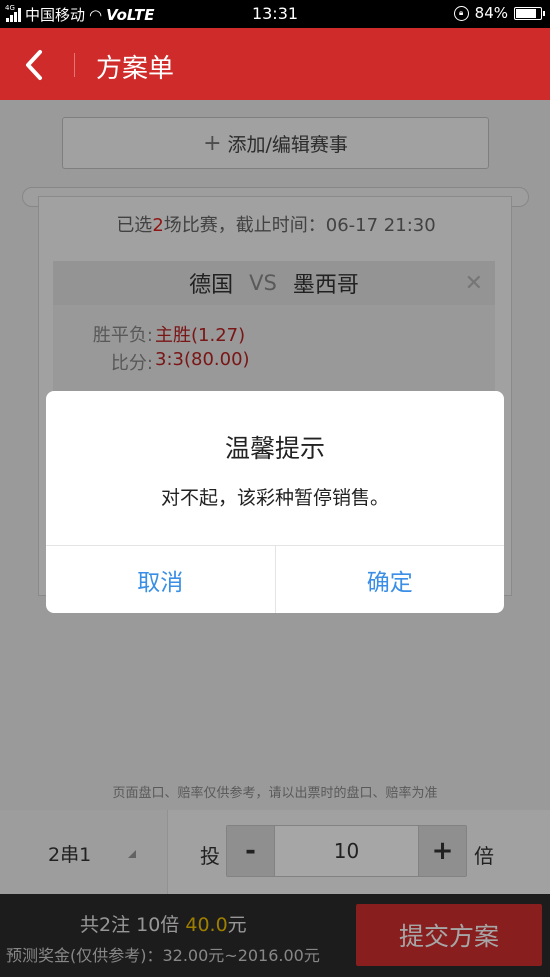  What do you see at coordinates (275, 64) in the screenshot?
I see `app-header: 方案单` at bounding box center [275, 64].